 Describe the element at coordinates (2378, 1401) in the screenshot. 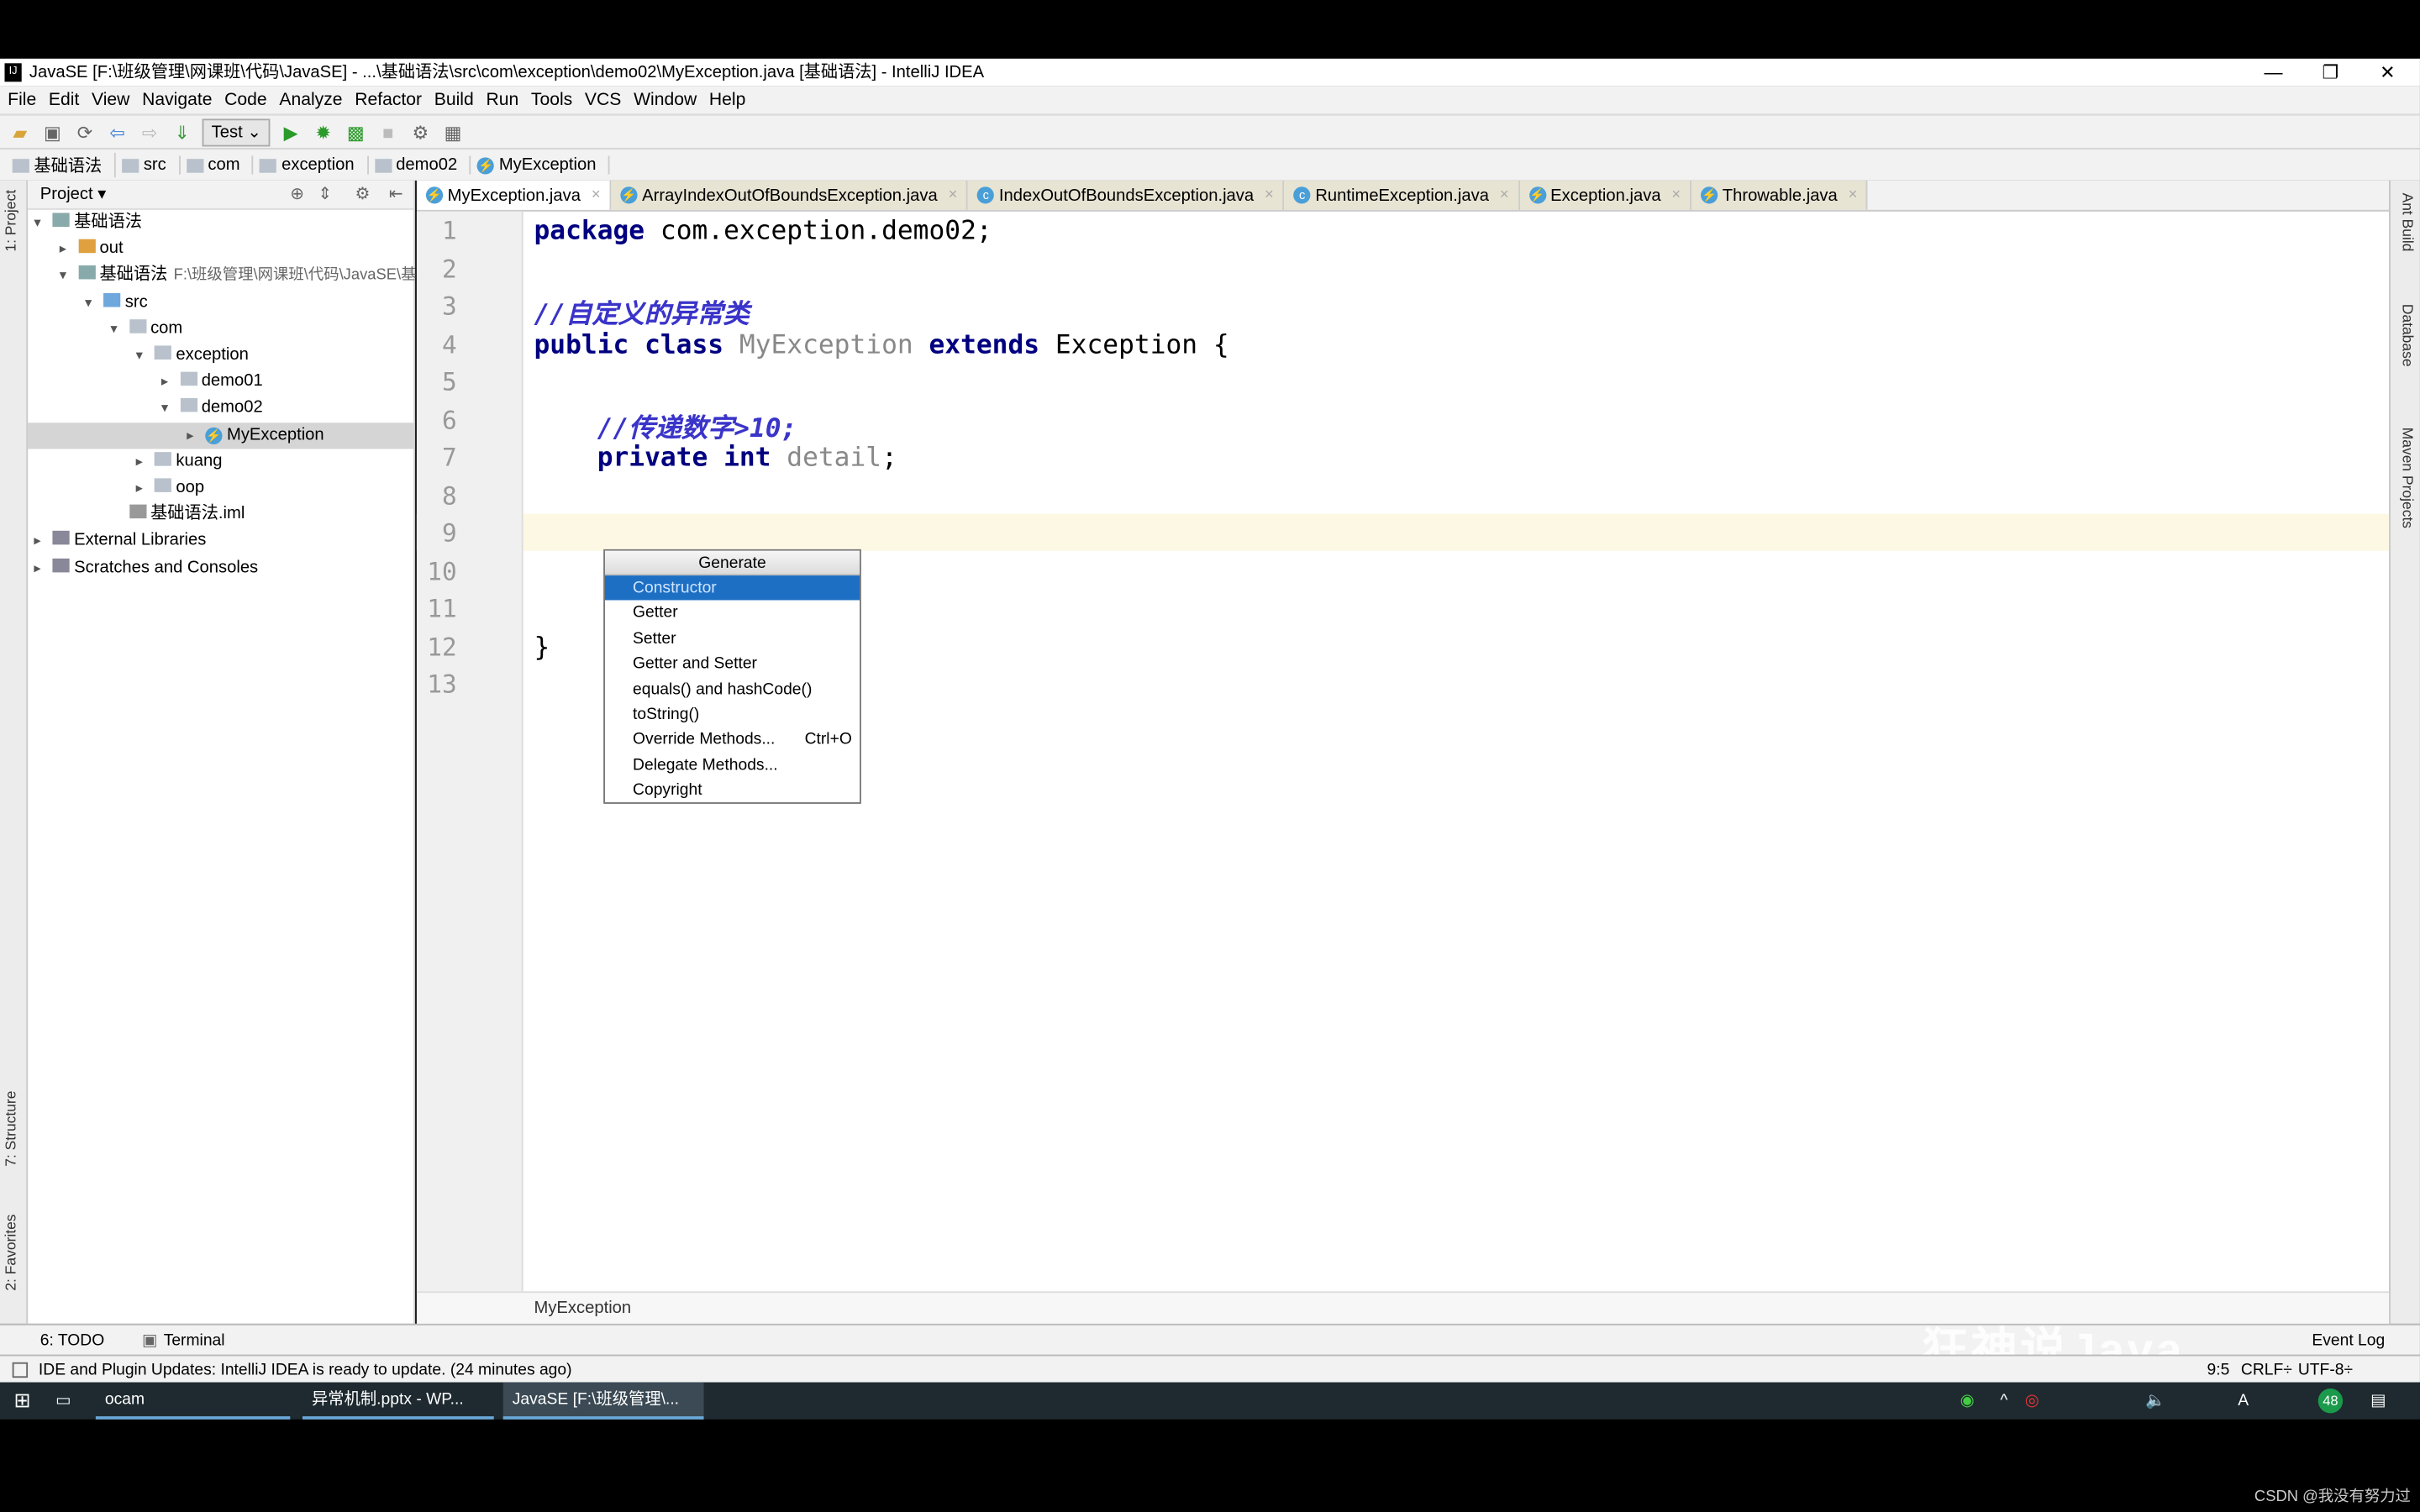

I see `notification-icon: ▤` at that location.